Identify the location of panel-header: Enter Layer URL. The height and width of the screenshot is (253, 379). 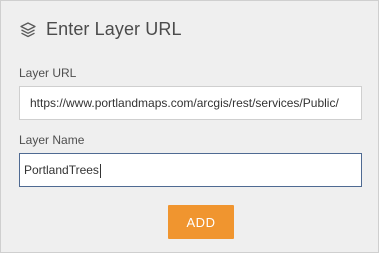
(100, 29).